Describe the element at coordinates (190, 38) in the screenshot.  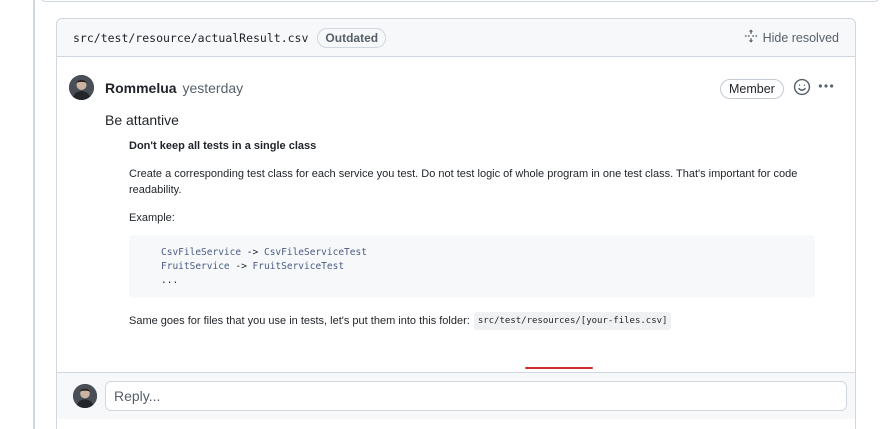
I see `file-path: src/test/resource/actualResult.csv` at that location.